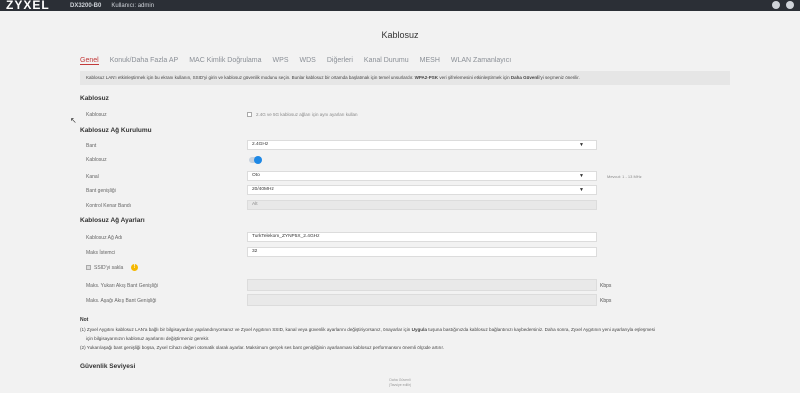 The height and width of the screenshot is (393, 800). What do you see at coordinates (255, 204) in the screenshot?
I see `control-side-value: Alt` at bounding box center [255, 204].